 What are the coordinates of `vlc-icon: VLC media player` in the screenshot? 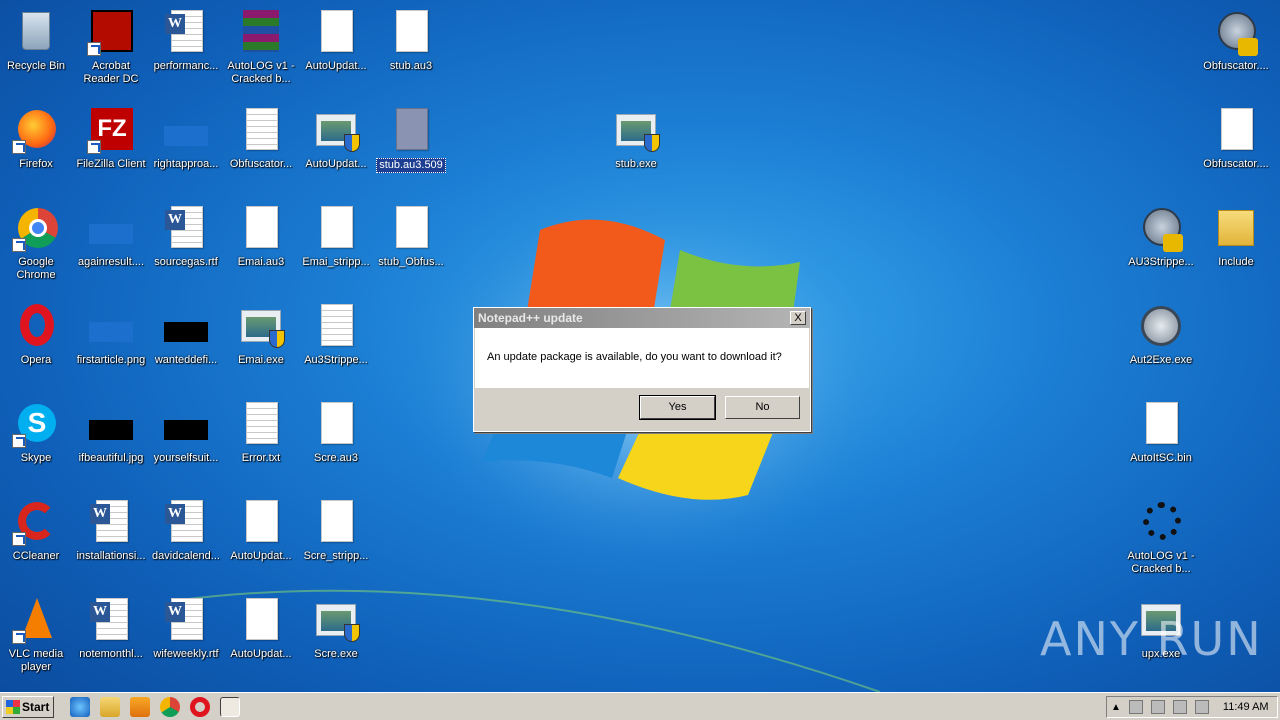 It's located at (37, 635).